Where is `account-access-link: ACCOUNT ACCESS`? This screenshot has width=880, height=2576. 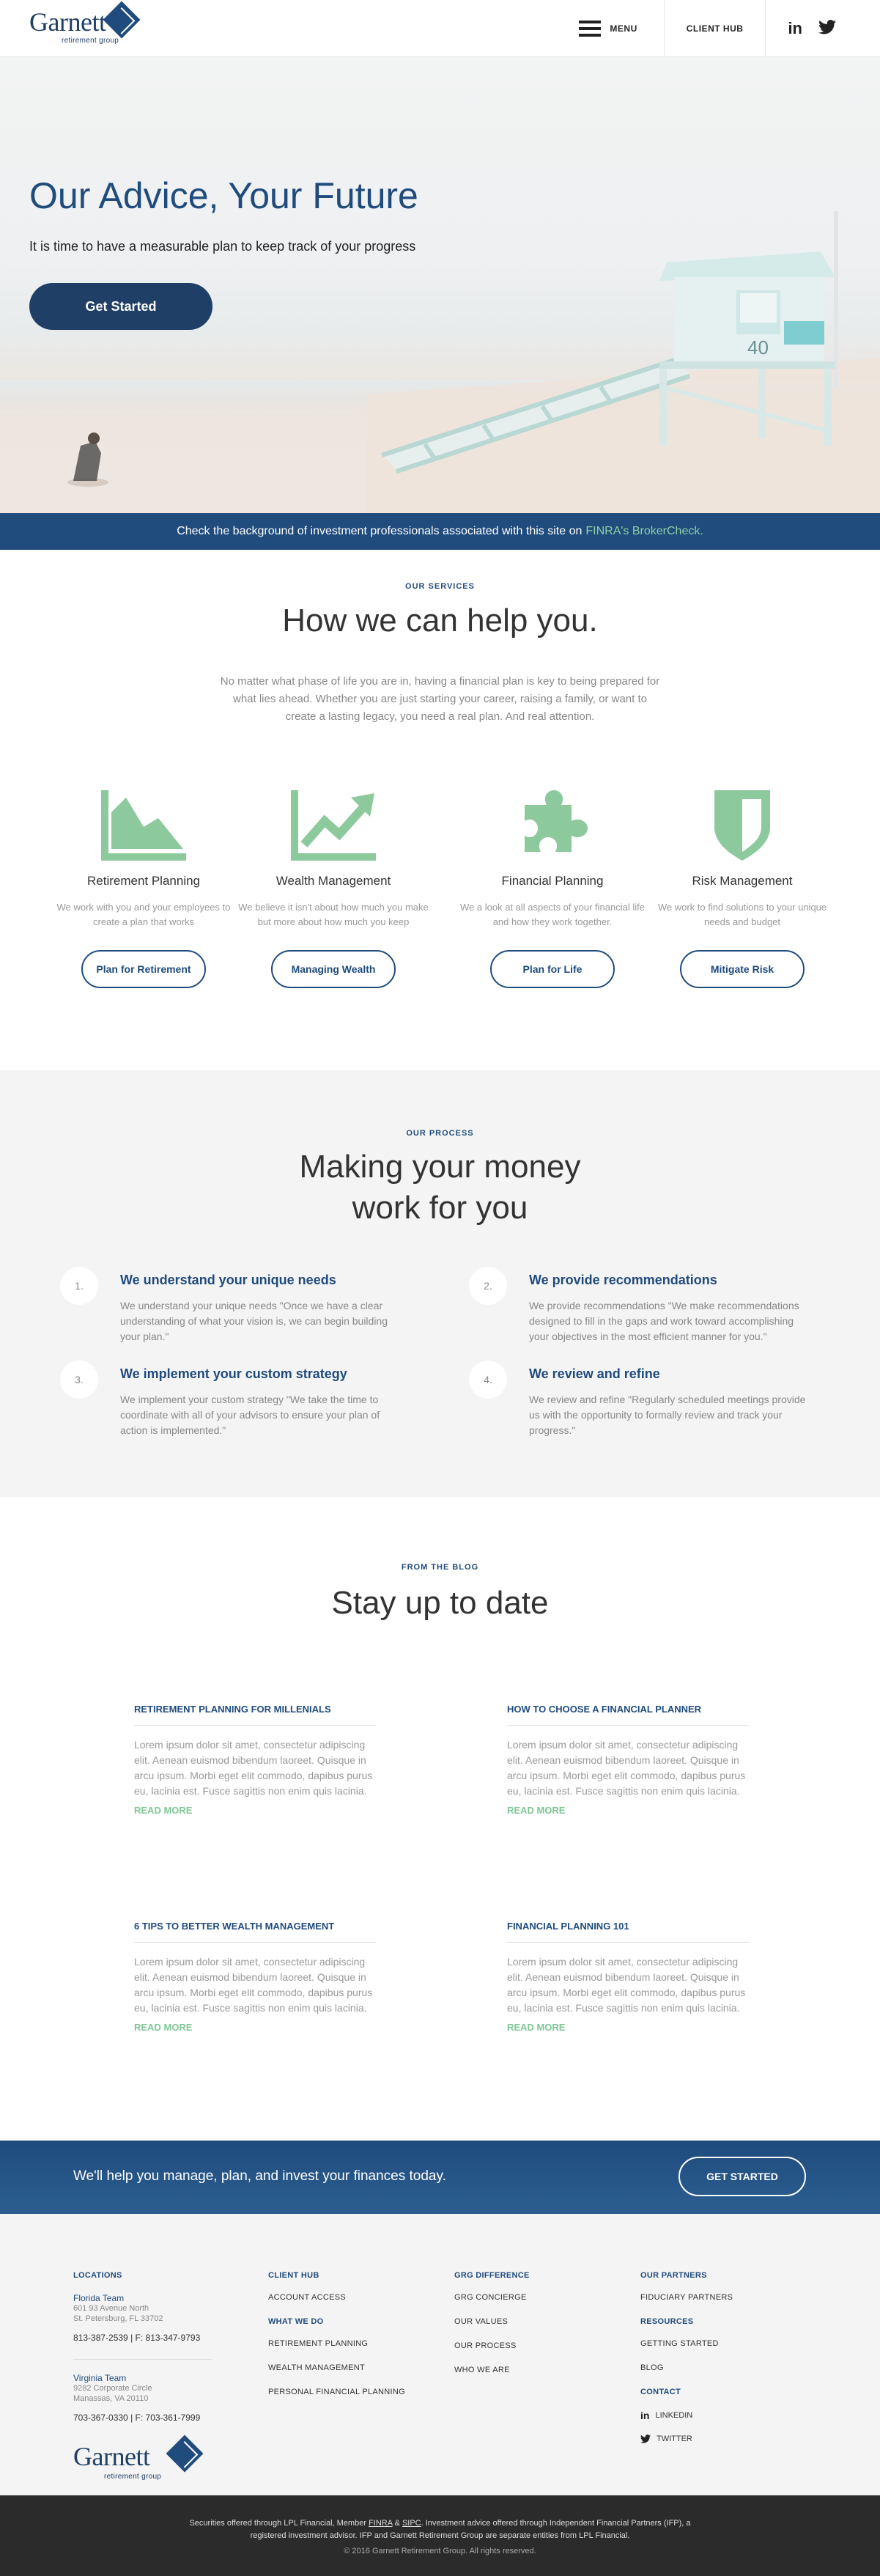
account-access-link: ACCOUNT ACCESS is located at coordinates (352, 2297).